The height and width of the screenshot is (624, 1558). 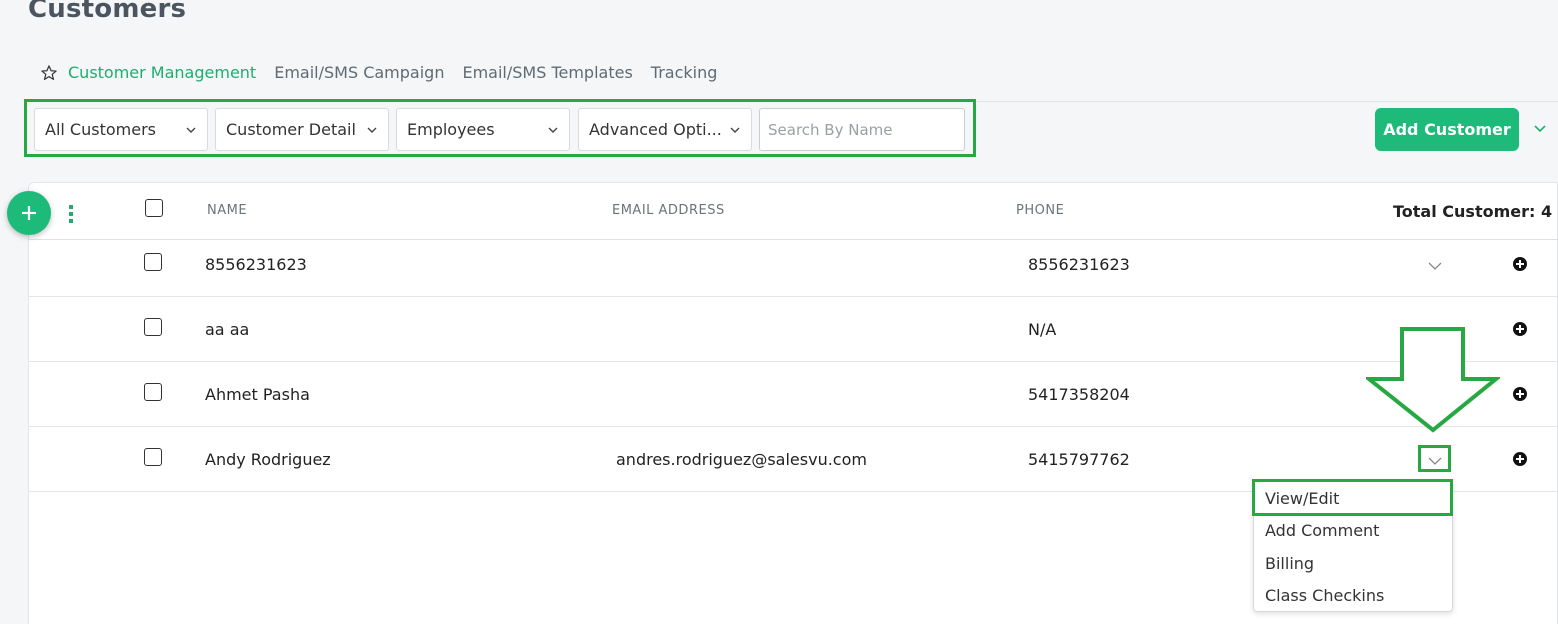 I want to click on column-header-name: NAME, so click(x=227, y=210).